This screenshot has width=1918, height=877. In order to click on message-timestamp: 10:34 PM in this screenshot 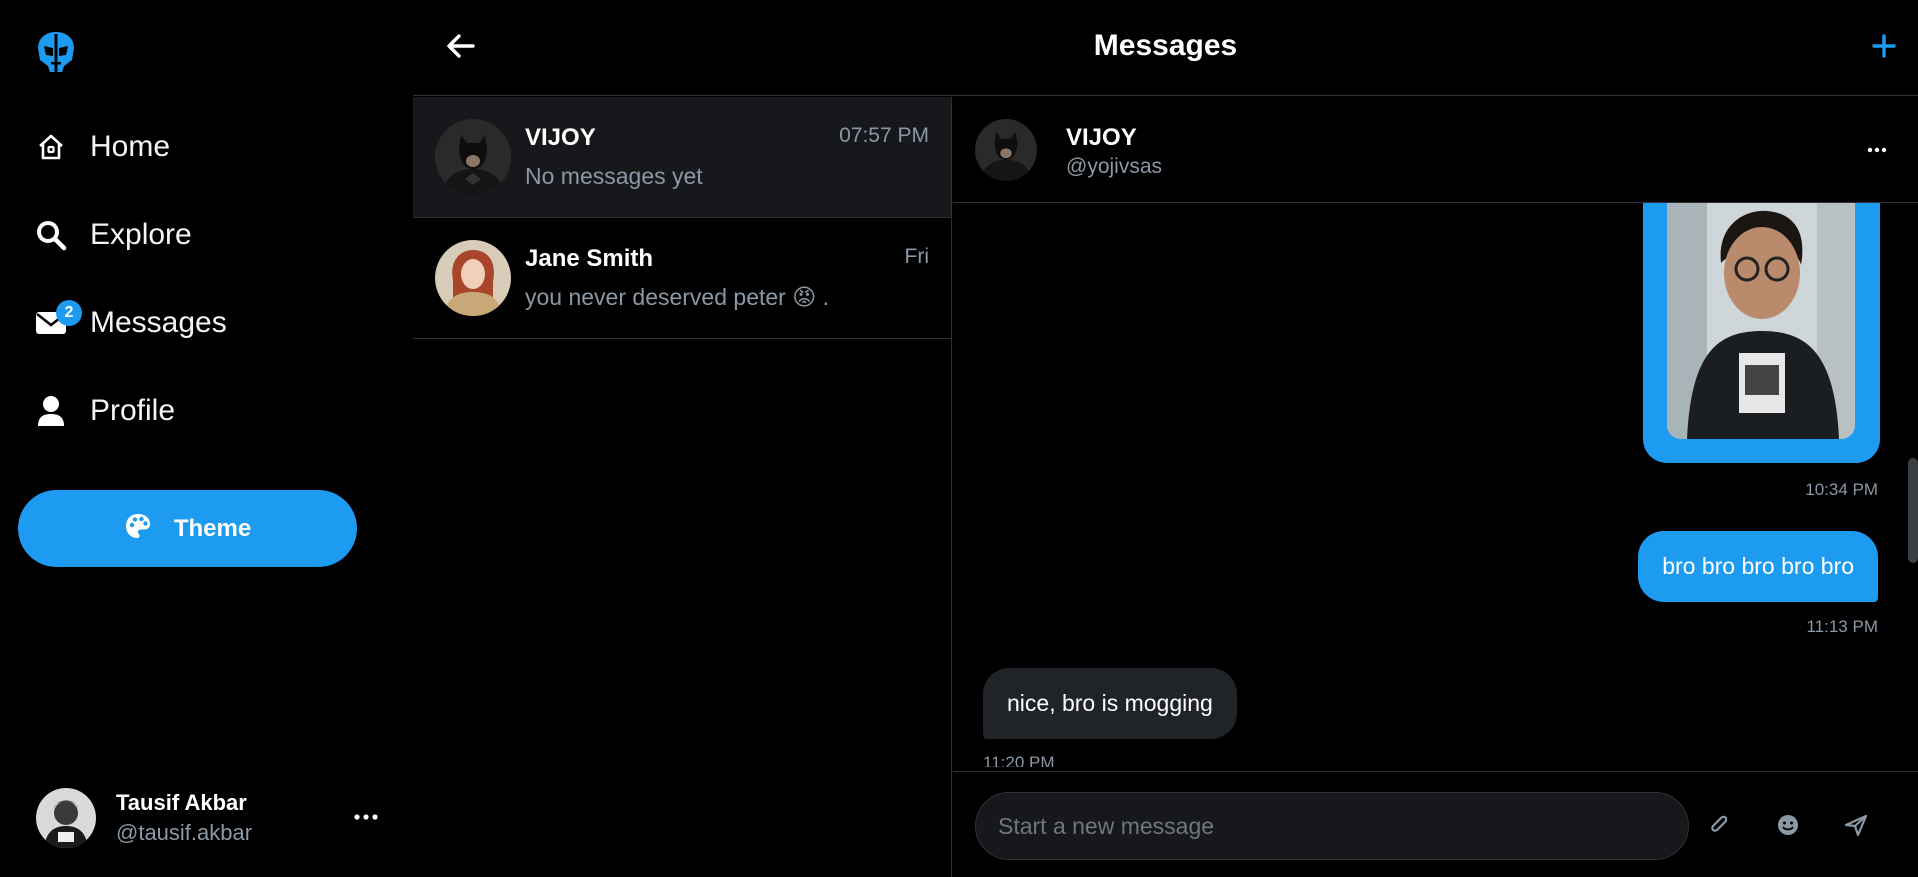, I will do `click(1841, 489)`.